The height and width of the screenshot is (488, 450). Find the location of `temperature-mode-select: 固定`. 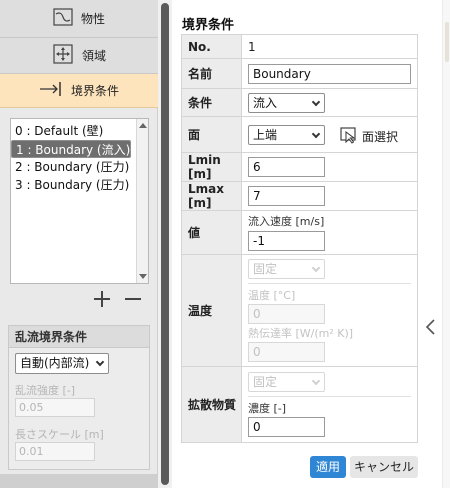

temperature-mode-select: 固定 is located at coordinates (286, 269).